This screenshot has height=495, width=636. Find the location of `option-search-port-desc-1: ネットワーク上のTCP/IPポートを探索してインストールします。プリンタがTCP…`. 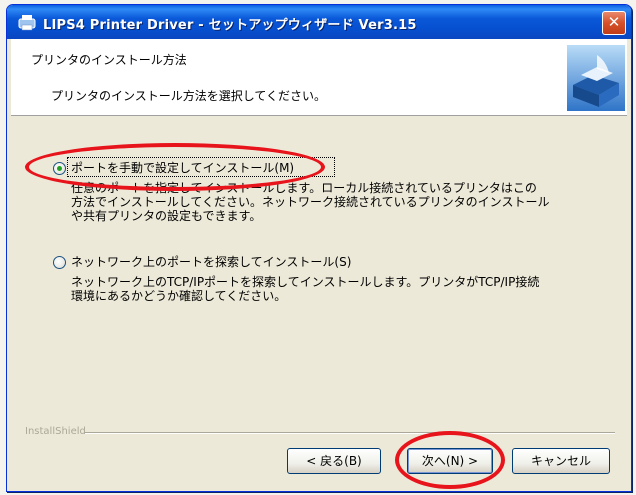

option-search-port-desc-1: ネットワーク上のTCP/IPポートを探索してインストールします。プリンタがTCP… is located at coordinates (305, 282).